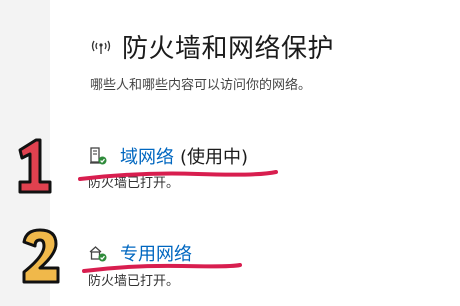  Describe the element at coordinates (214, 157) in the screenshot. I see `in-use-note: (使用中)` at that location.